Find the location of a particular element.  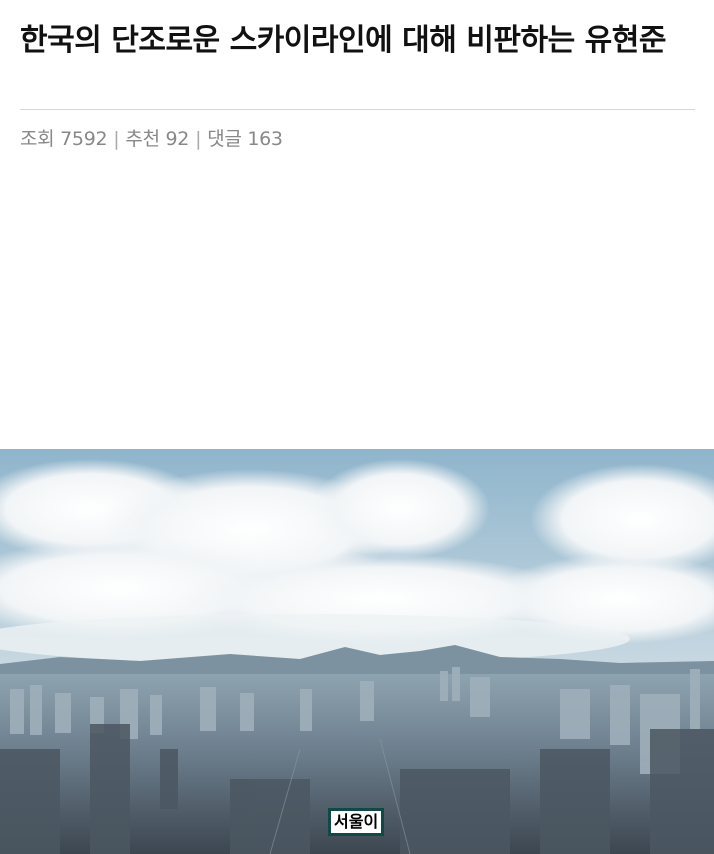

likes-label: 추천 is located at coordinates (142, 139).